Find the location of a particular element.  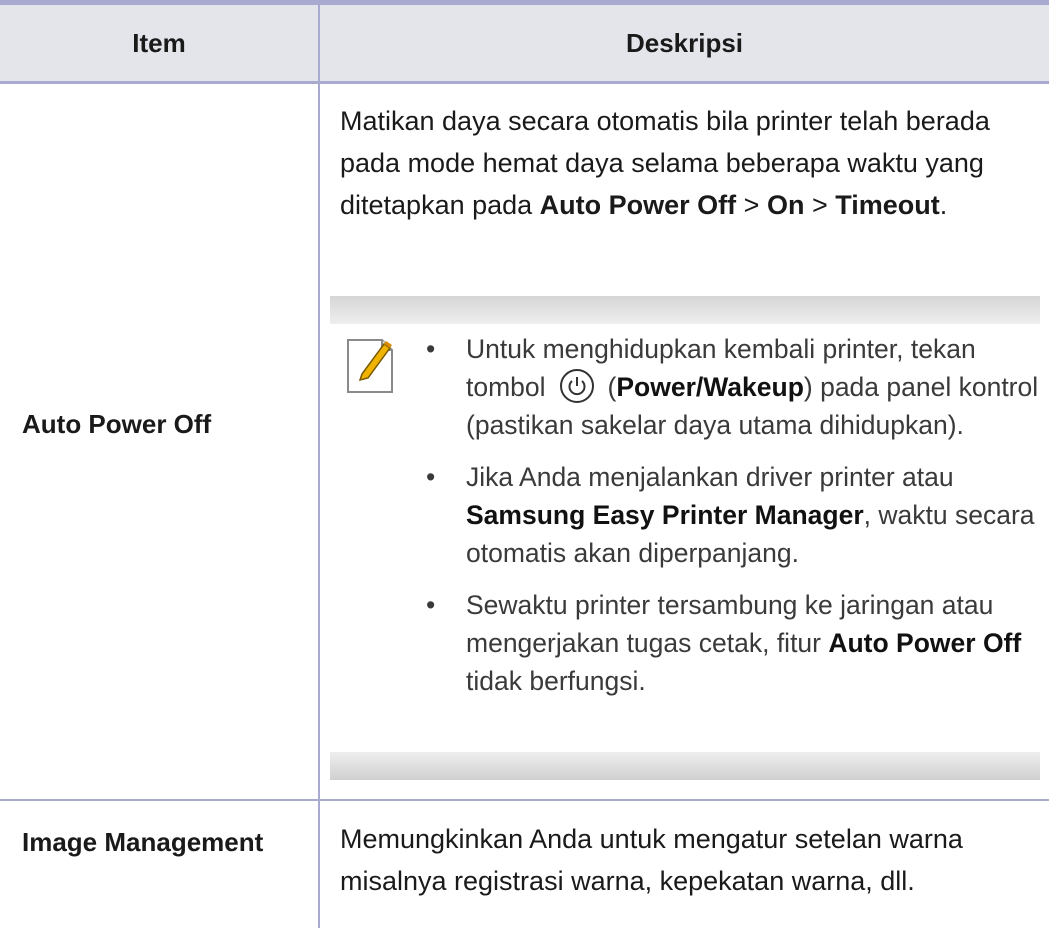

row-divider is located at coordinates (524, 800).